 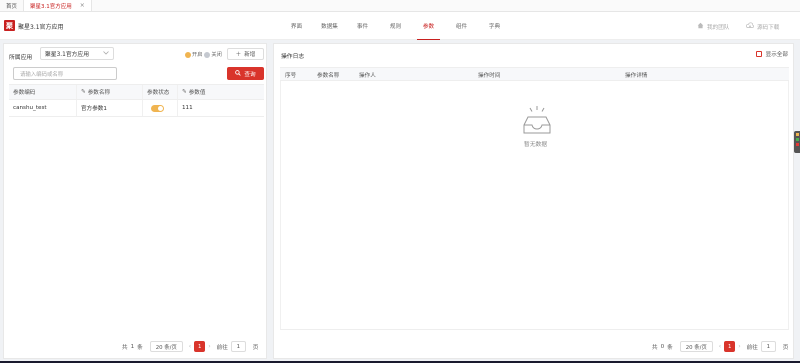 What do you see at coordinates (700, 26) in the screenshot?
I see `team-icon` at bounding box center [700, 26].